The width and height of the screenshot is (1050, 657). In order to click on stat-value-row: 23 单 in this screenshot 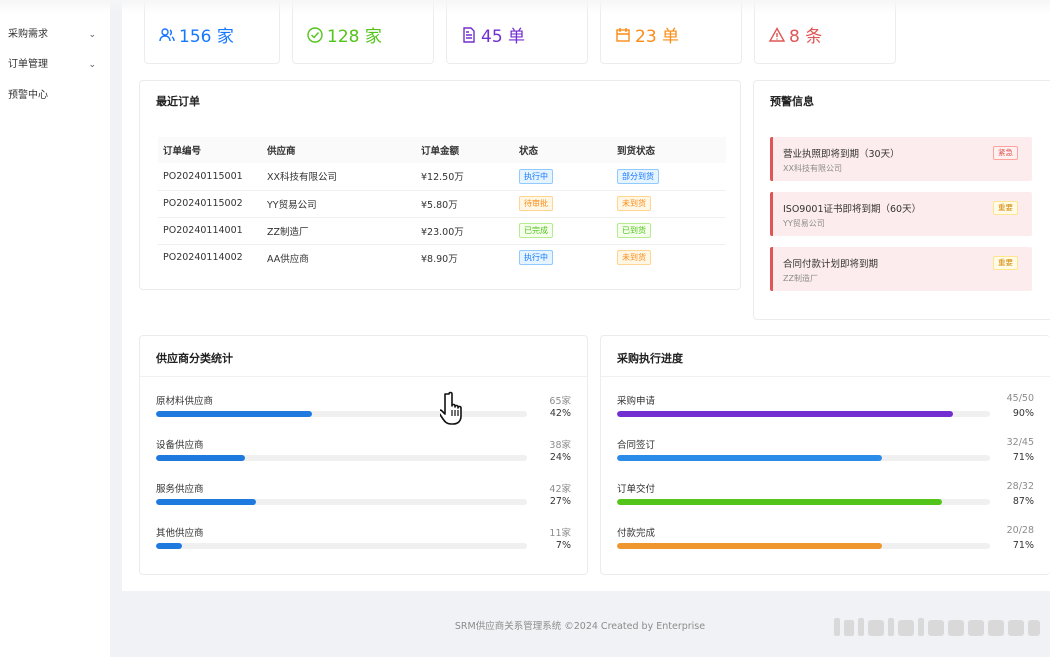, I will do `click(647, 34)`.